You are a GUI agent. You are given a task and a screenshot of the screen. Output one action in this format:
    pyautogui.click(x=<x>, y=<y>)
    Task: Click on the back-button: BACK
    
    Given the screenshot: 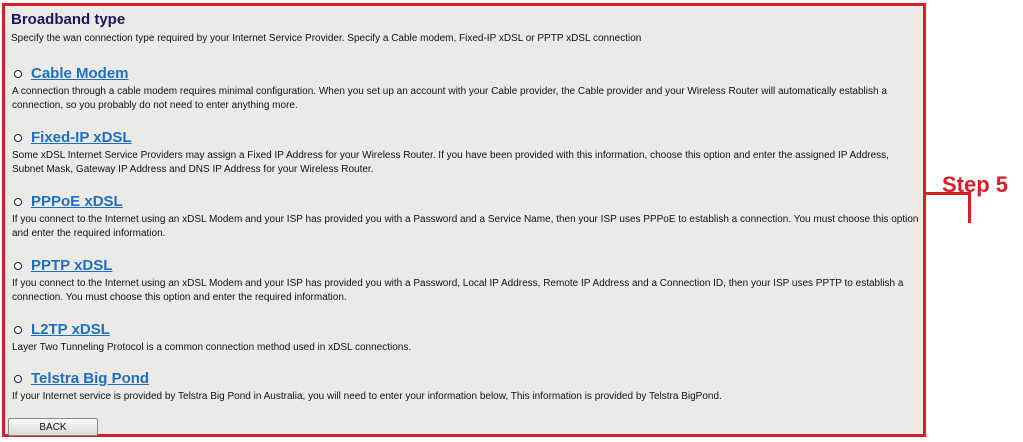 What is the action you would take?
    pyautogui.click(x=53, y=427)
    